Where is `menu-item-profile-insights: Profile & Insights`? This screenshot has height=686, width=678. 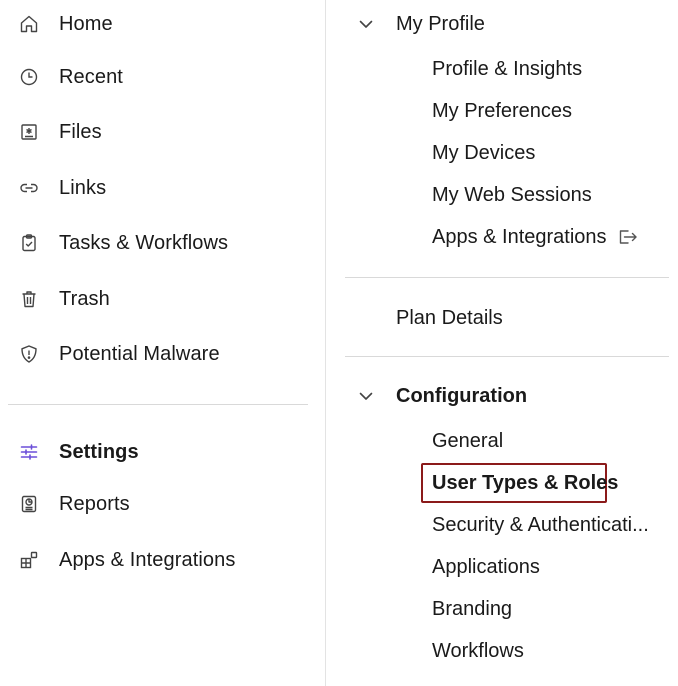 menu-item-profile-insights: Profile & Insights is located at coordinates (507, 69).